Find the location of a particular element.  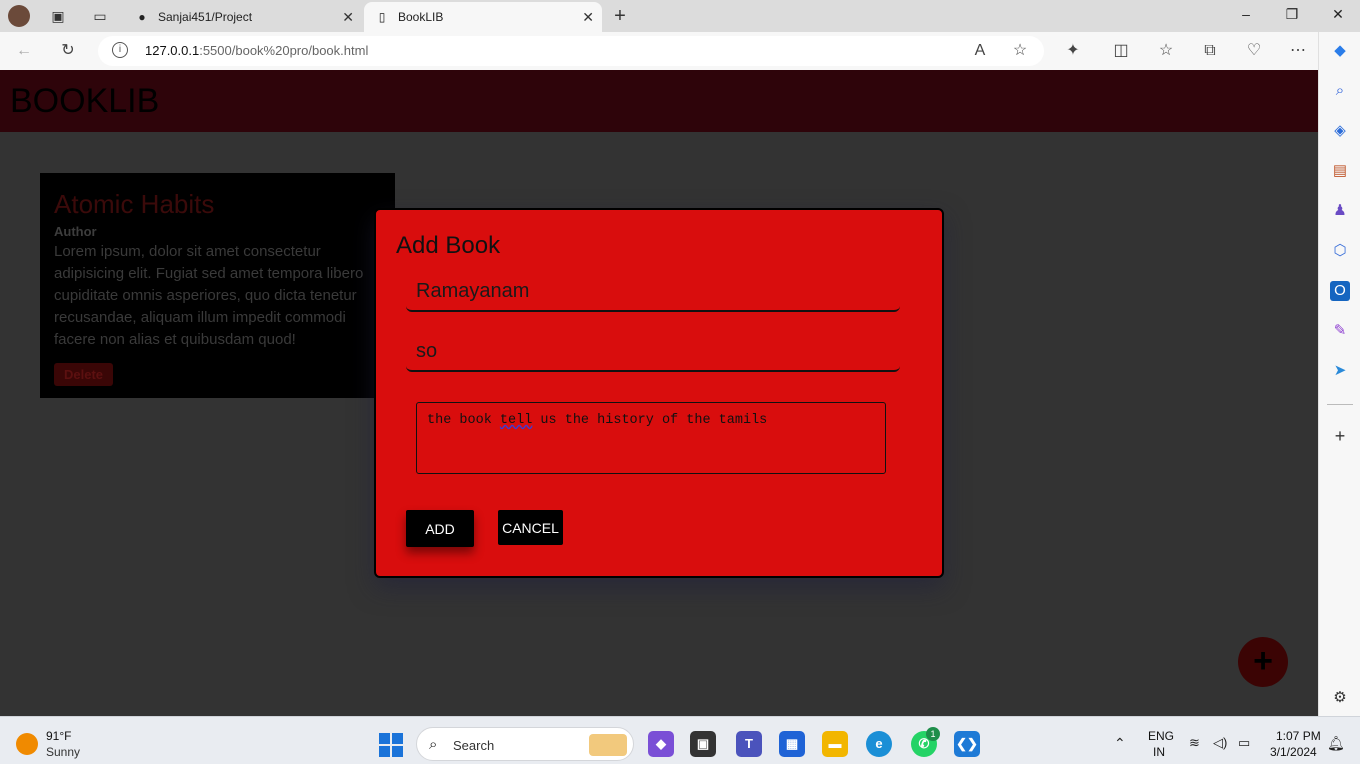

book-author-input is located at coordinates (653, 352).